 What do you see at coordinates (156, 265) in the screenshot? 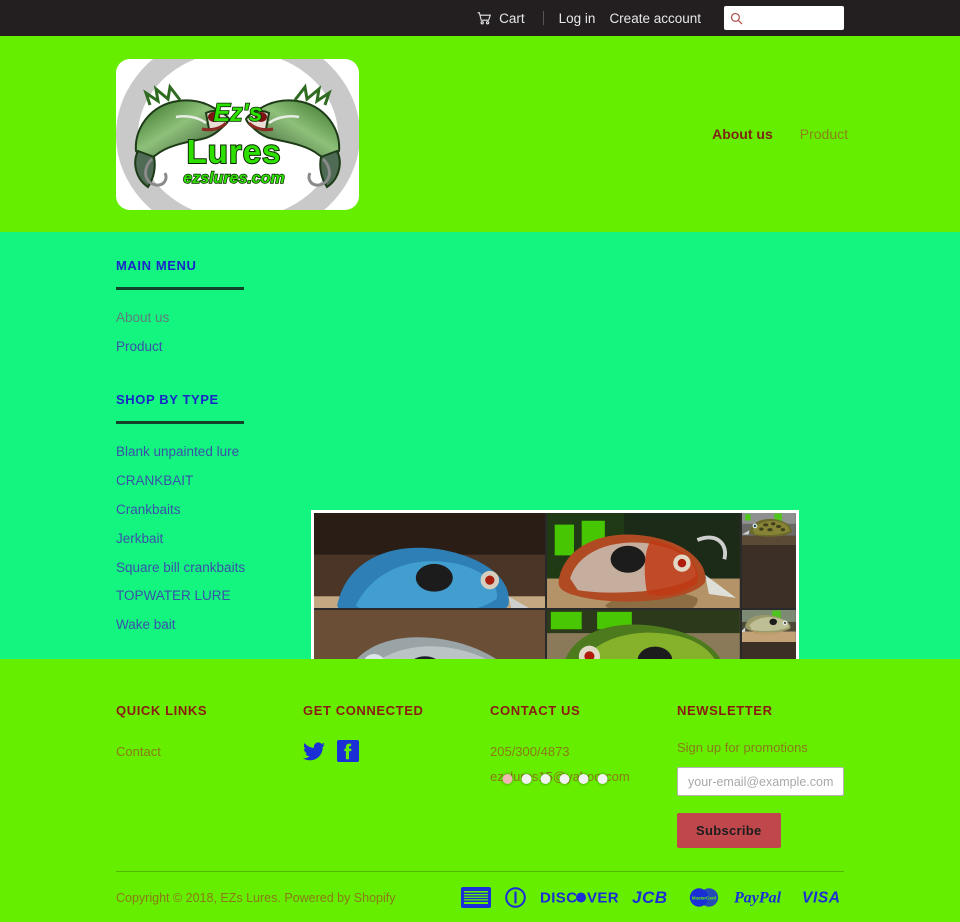
I see `sidebar-heading-main-menu: MAIN MENU` at bounding box center [156, 265].